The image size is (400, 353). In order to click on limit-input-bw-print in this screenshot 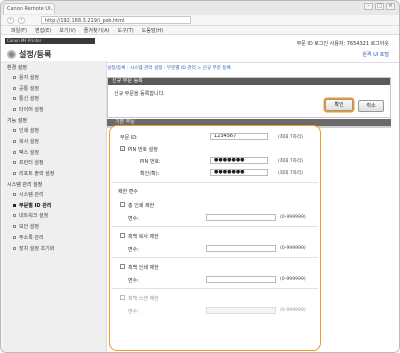, I will do `click(241, 279)`.